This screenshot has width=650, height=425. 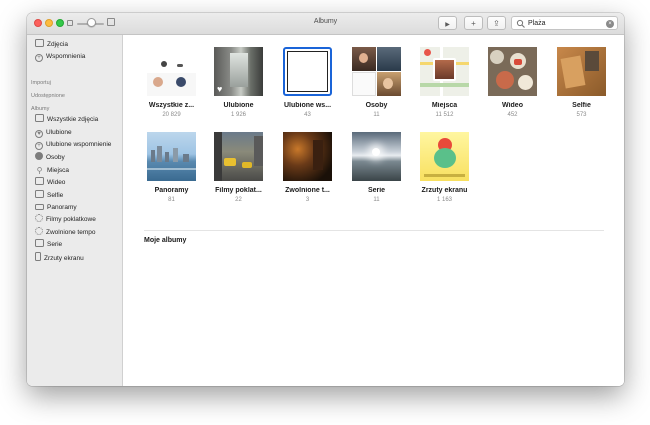 I want to click on sidebar-item-label: Ulubione, so click(x=59, y=132).